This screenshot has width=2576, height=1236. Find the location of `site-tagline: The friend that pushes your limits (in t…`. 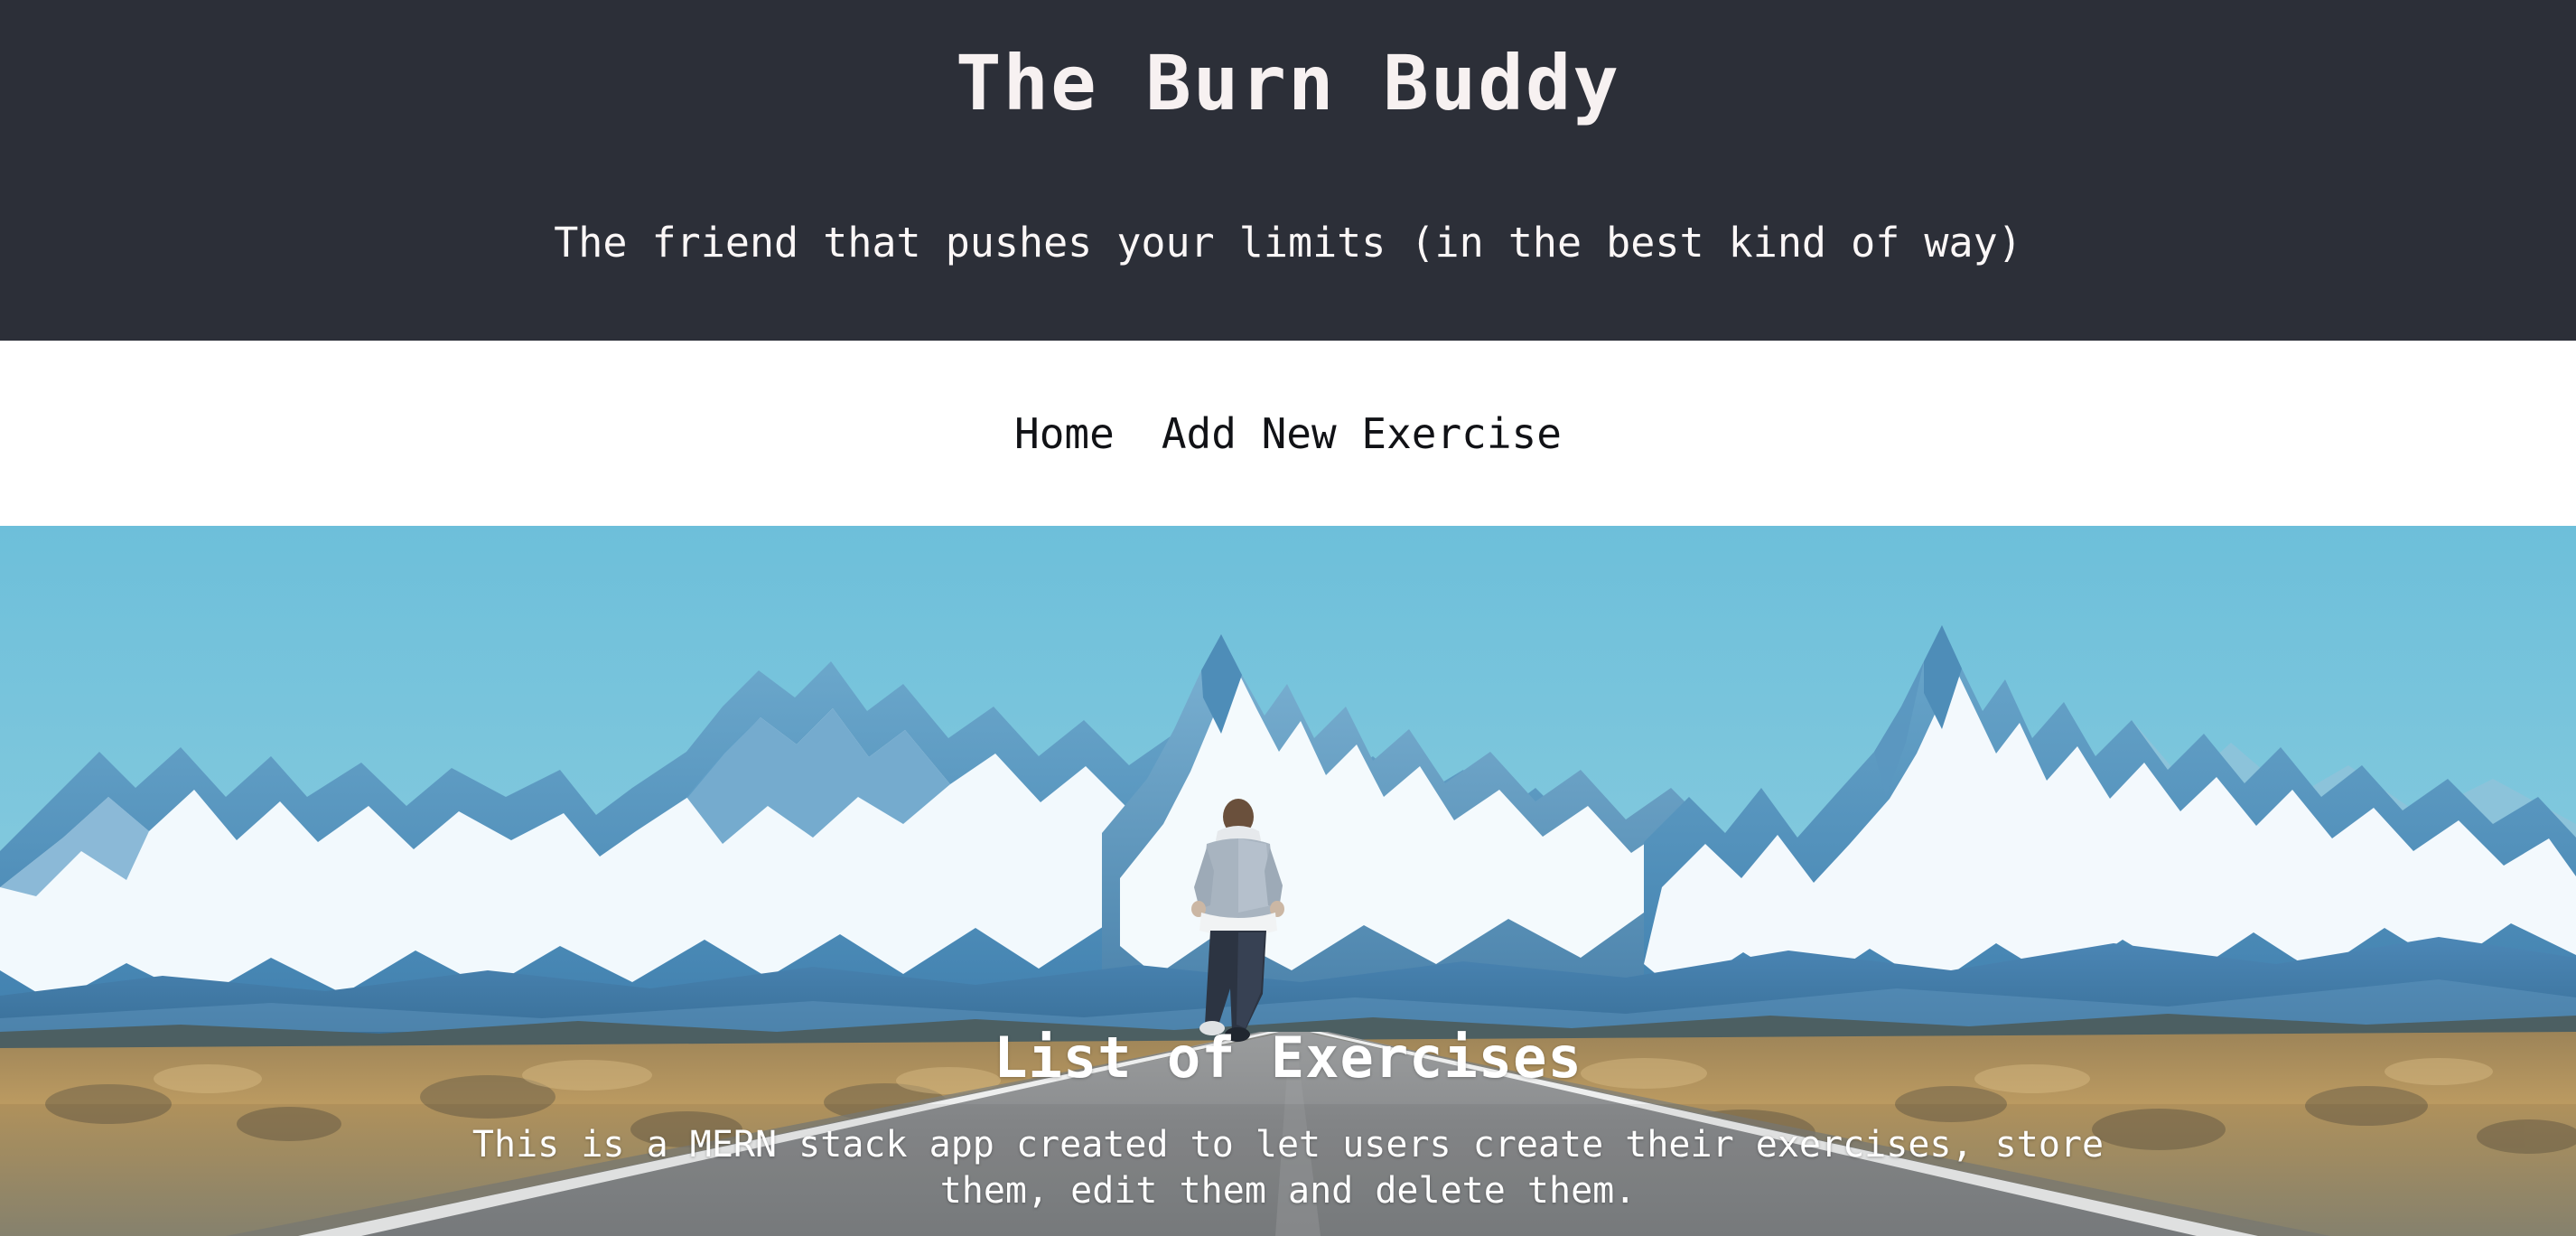

site-tagline: The friend that pushes your limits (in t… is located at coordinates (1288, 243).